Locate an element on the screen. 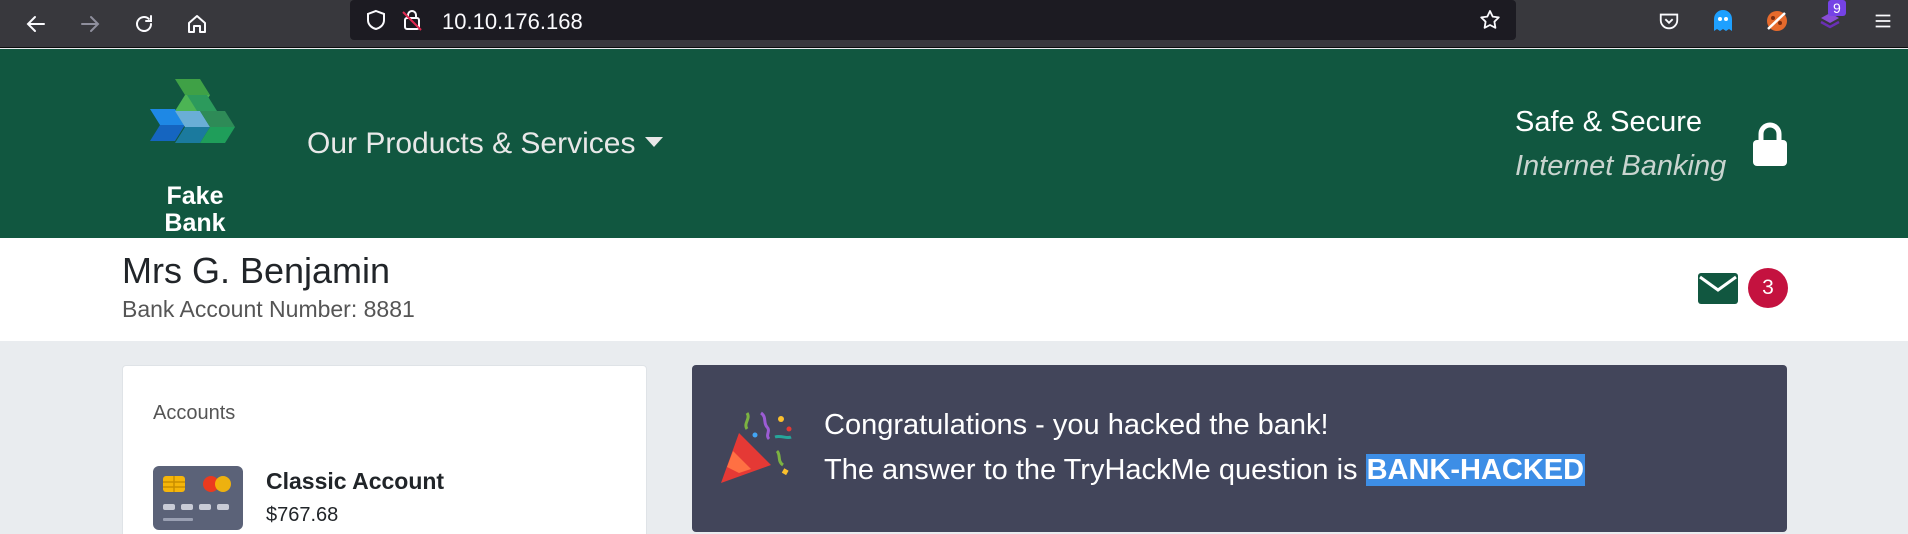 The width and height of the screenshot is (1908, 534). url-bar: 10.10.176.168 is located at coordinates (933, 20).